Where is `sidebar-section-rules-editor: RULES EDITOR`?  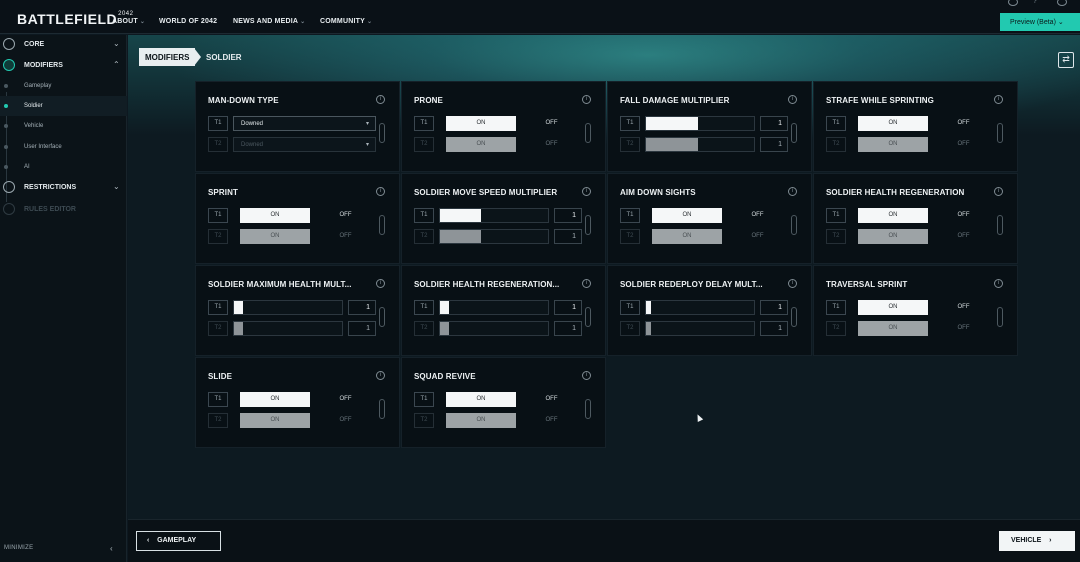 sidebar-section-rules-editor: RULES EDITOR is located at coordinates (63, 210).